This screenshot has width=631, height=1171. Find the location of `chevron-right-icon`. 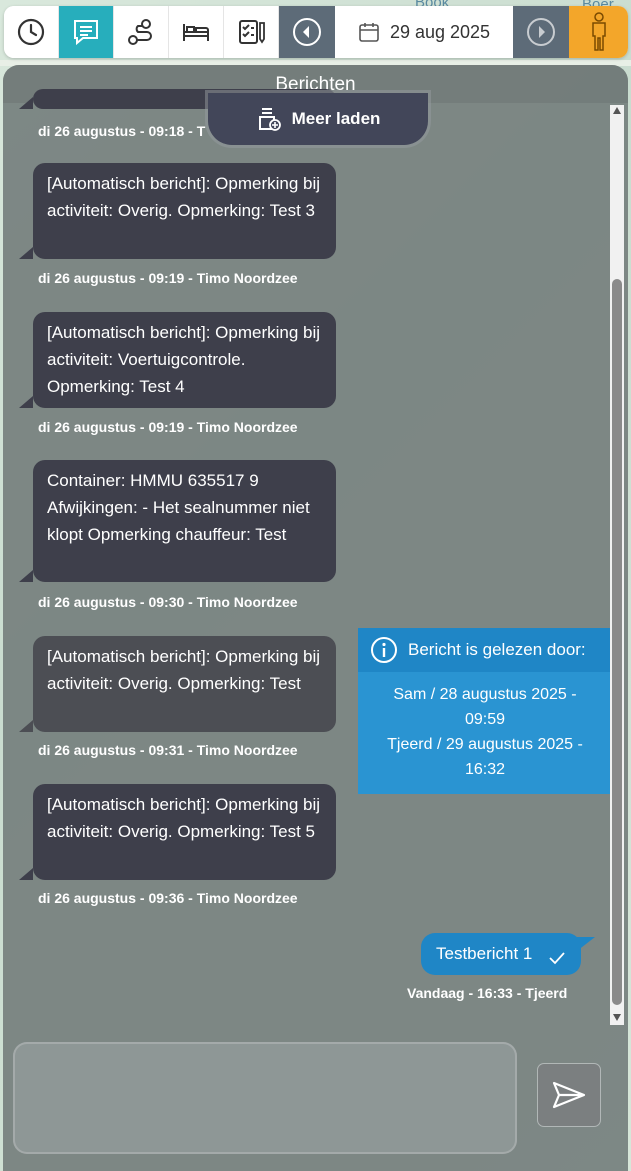

chevron-right-icon is located at coordinates (541, 32).